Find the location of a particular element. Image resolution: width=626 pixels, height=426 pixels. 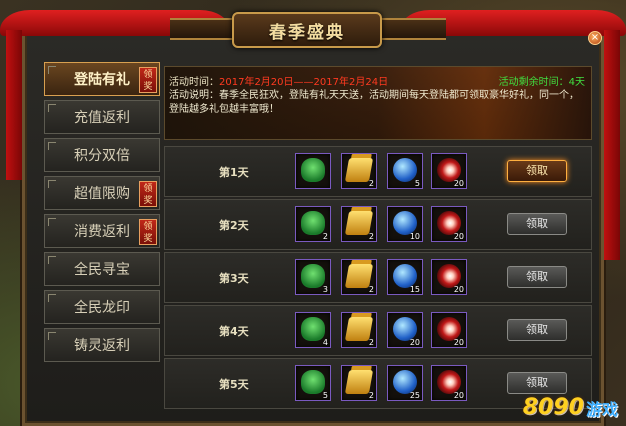

sidebar-item-0: 登陆有礼 领奖 is located at coordinates (102, 79).